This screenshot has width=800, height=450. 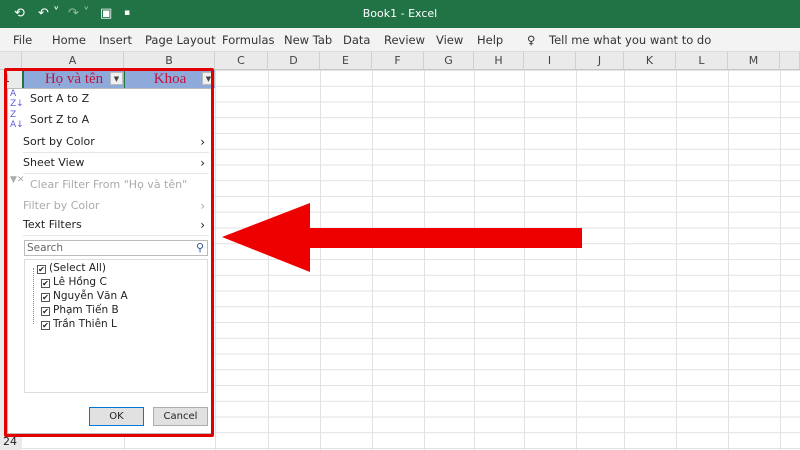 I want to click on red-arrow-annotation, so click(x=402, y=237).